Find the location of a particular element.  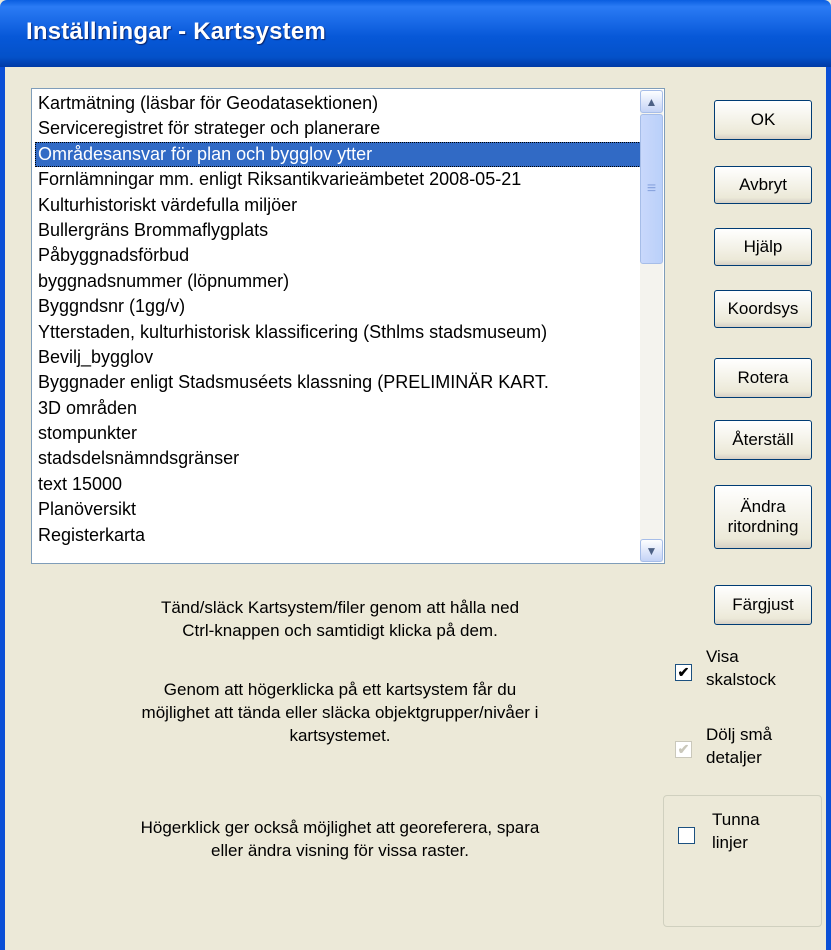

coordsys-button: Koordsys is located at coordinates (763, 309).